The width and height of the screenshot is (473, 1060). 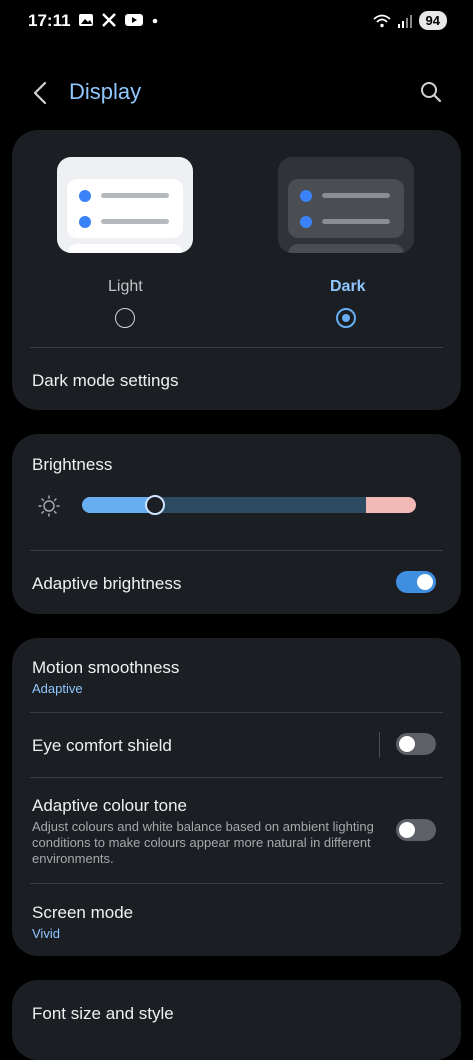 I want to click on motion-smoothness-title: Motion smoothness, so click(x=106, y=667).